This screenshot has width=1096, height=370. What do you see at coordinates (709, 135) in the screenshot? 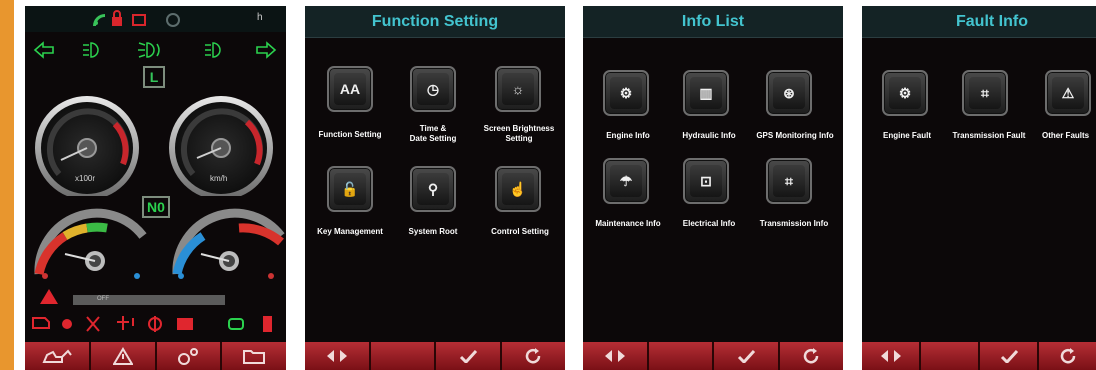
I see `hydraulic-info-label: Hydraulic Info` at bounding box center [709, 135].